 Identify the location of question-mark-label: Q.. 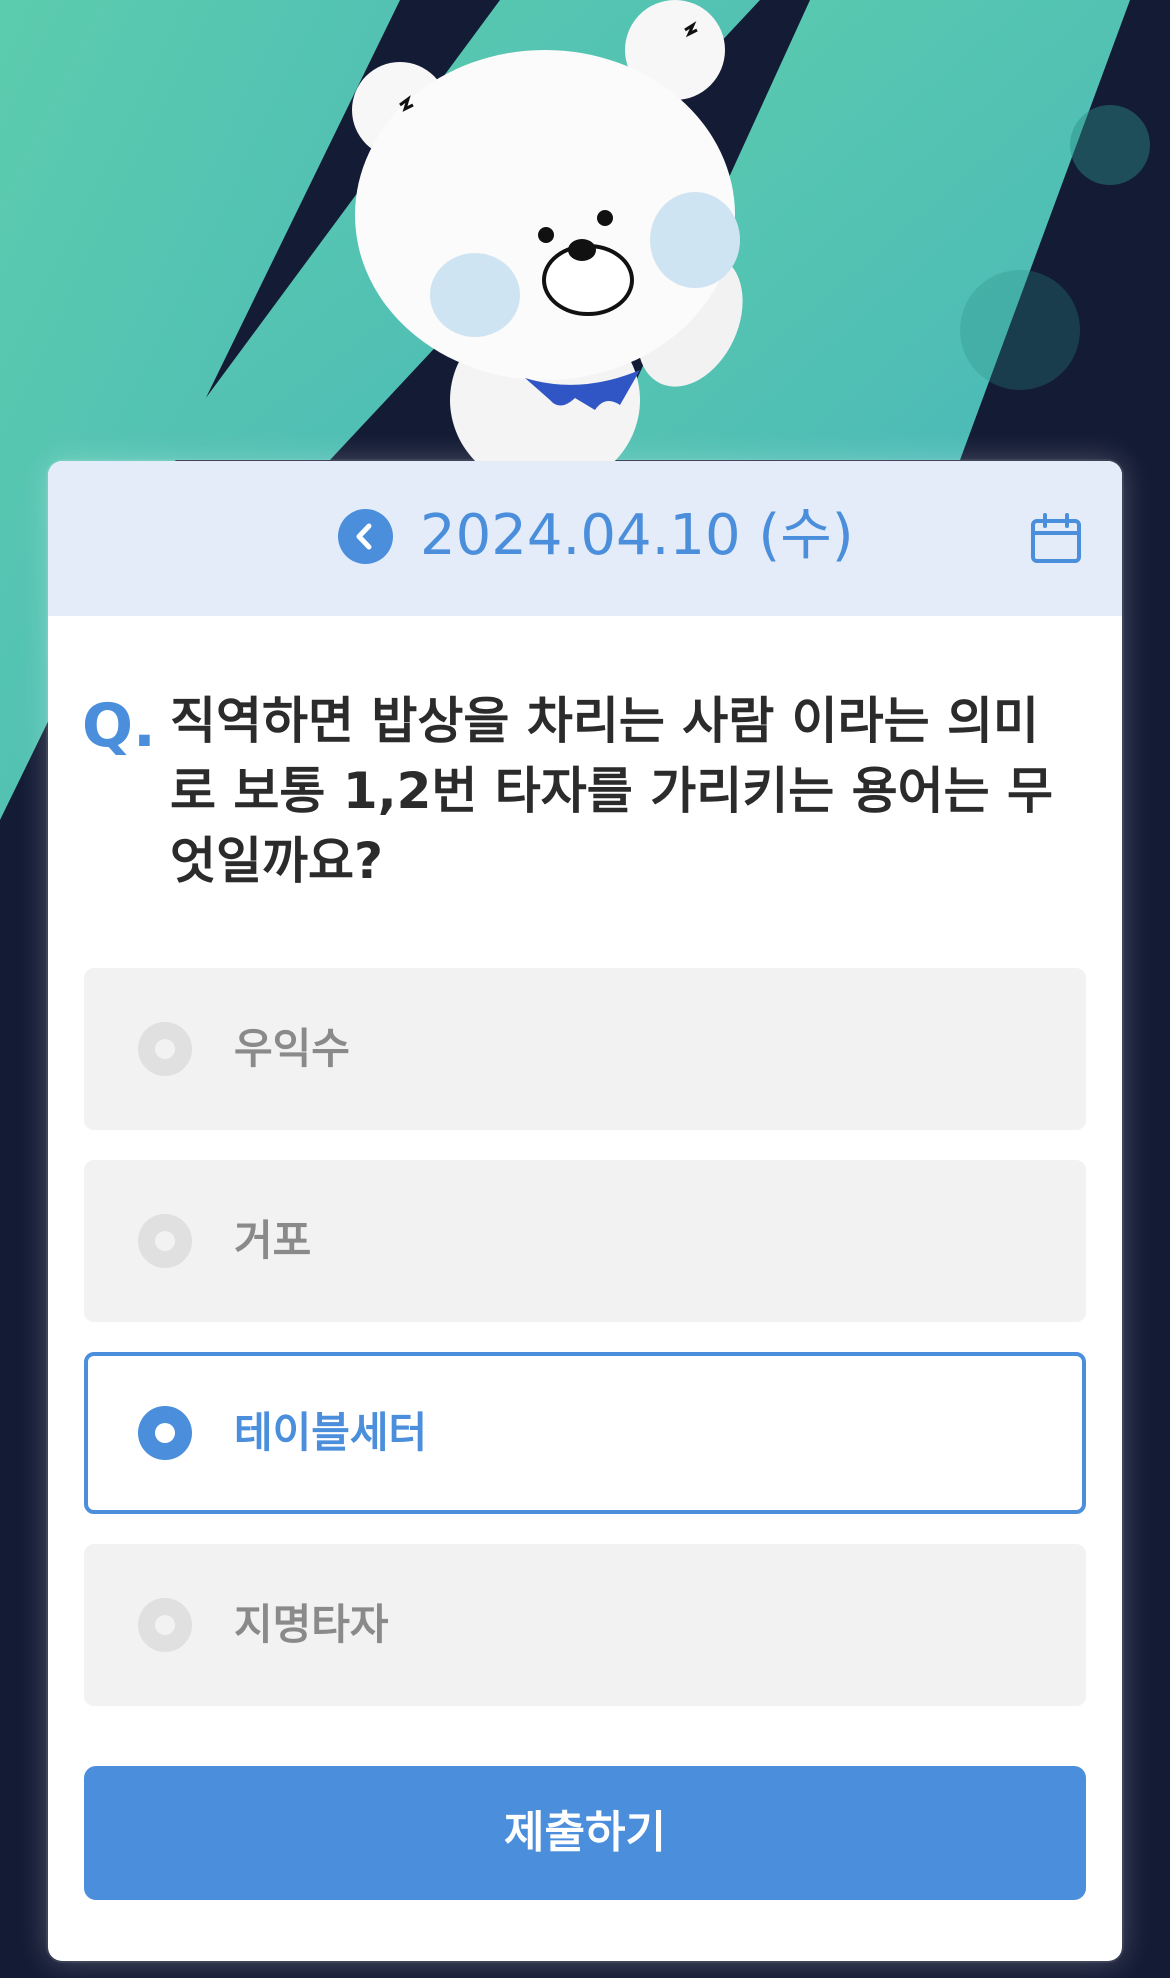
(119, 726).